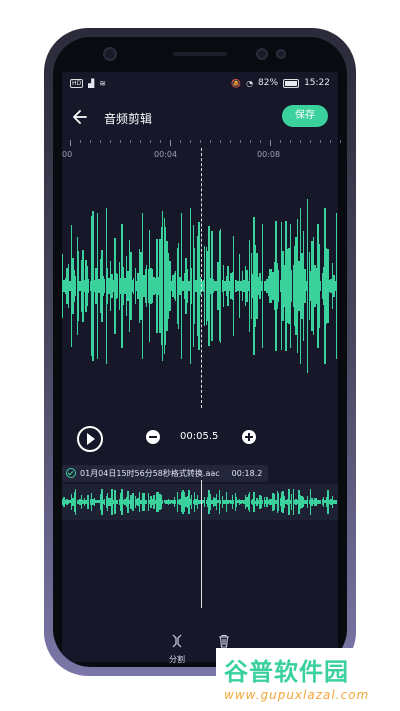  What do you see at coordinates (77, 83) in the screenshot?
I see `hd-badge: HD` at bounding box center [77, 83].